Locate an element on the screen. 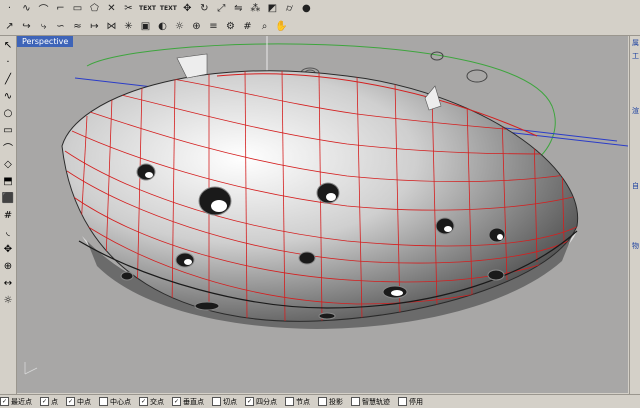  line-icon: ╱ is located at coordinates (8, 79).